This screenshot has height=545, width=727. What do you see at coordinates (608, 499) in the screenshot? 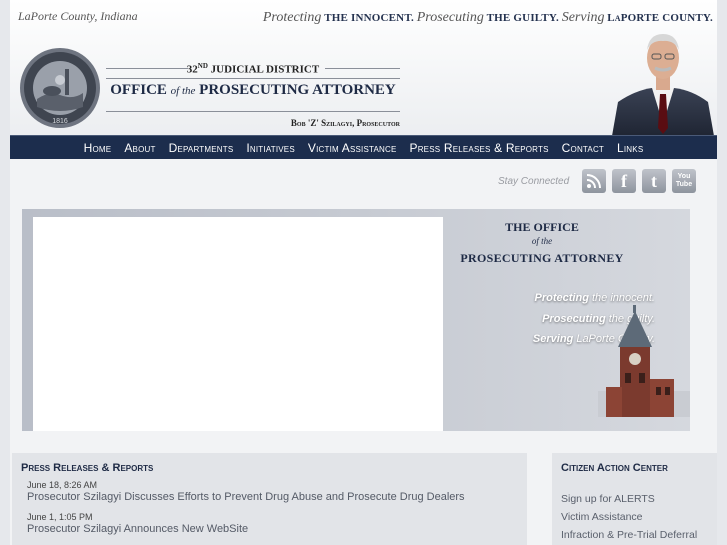
I see `citizen-link-alerts: Sign up for ALERTS` at bounding box center [608, 499].